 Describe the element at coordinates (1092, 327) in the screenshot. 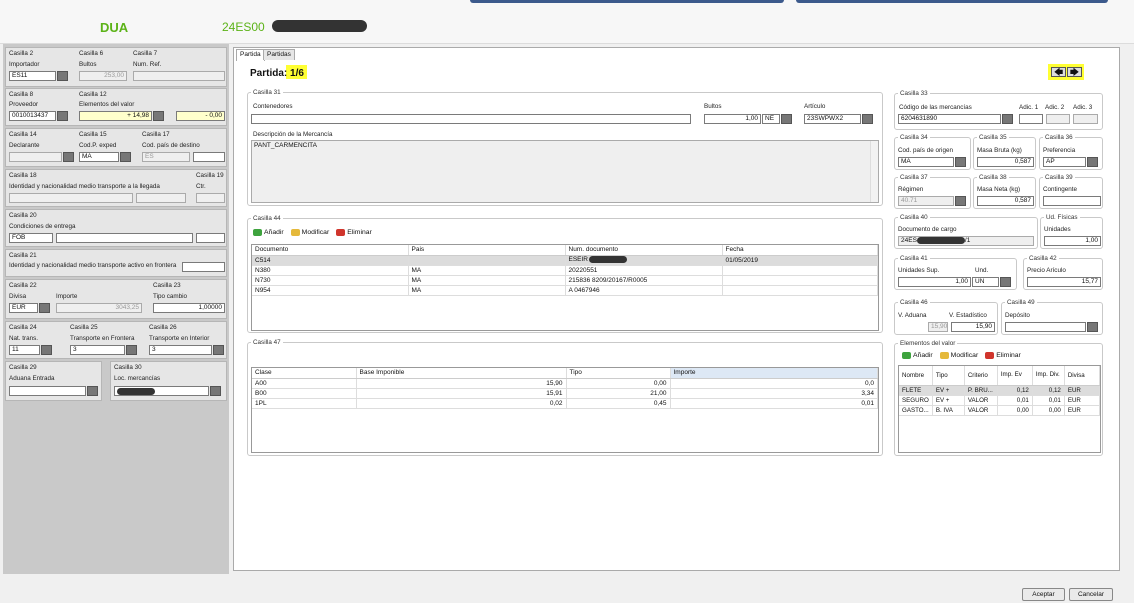

I see `deposito-button` at that location.